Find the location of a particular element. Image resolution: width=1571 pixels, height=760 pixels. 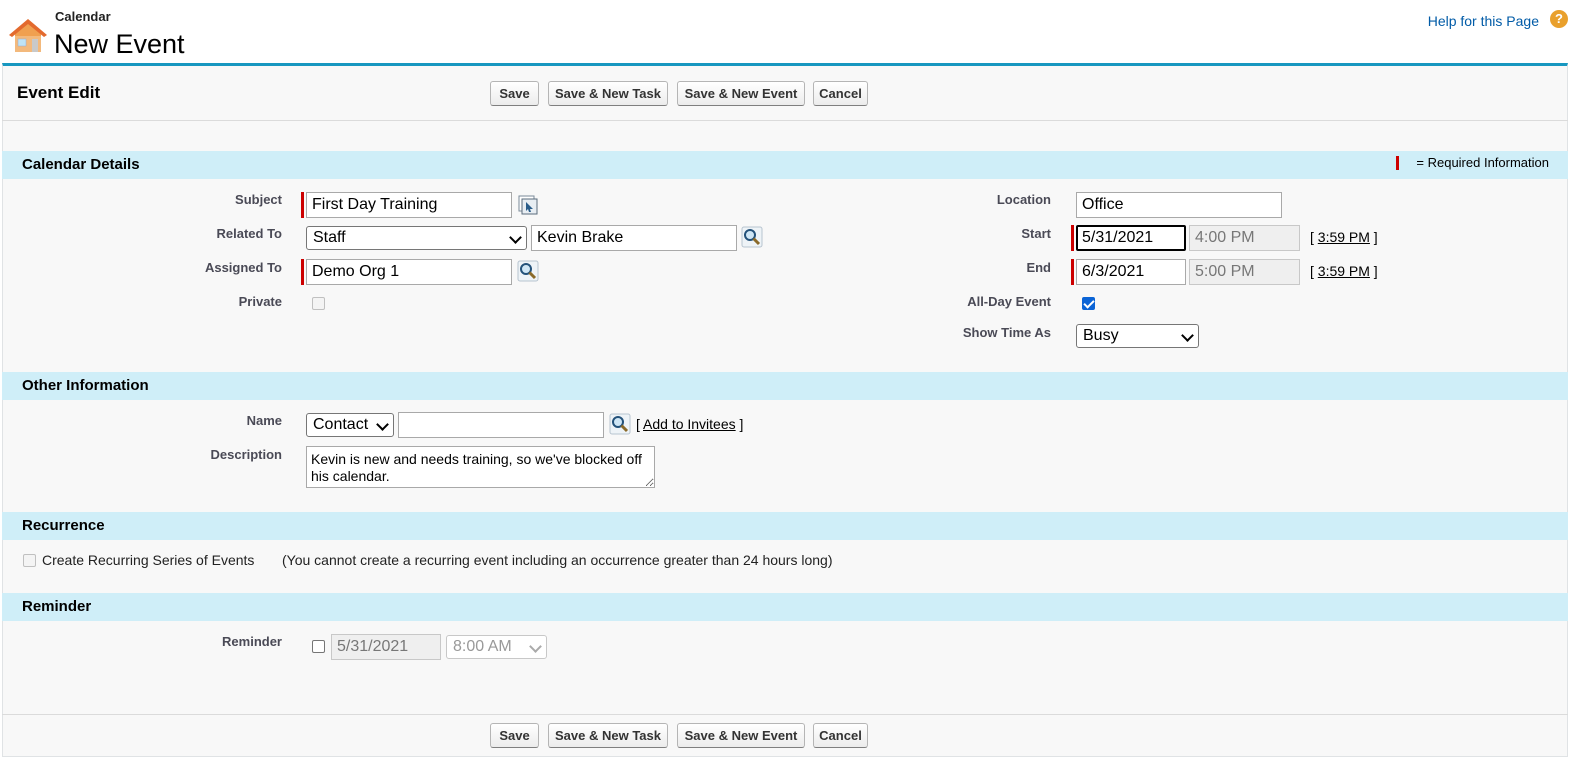

section-other-information: Other Information is located at coordinates (785, 386).